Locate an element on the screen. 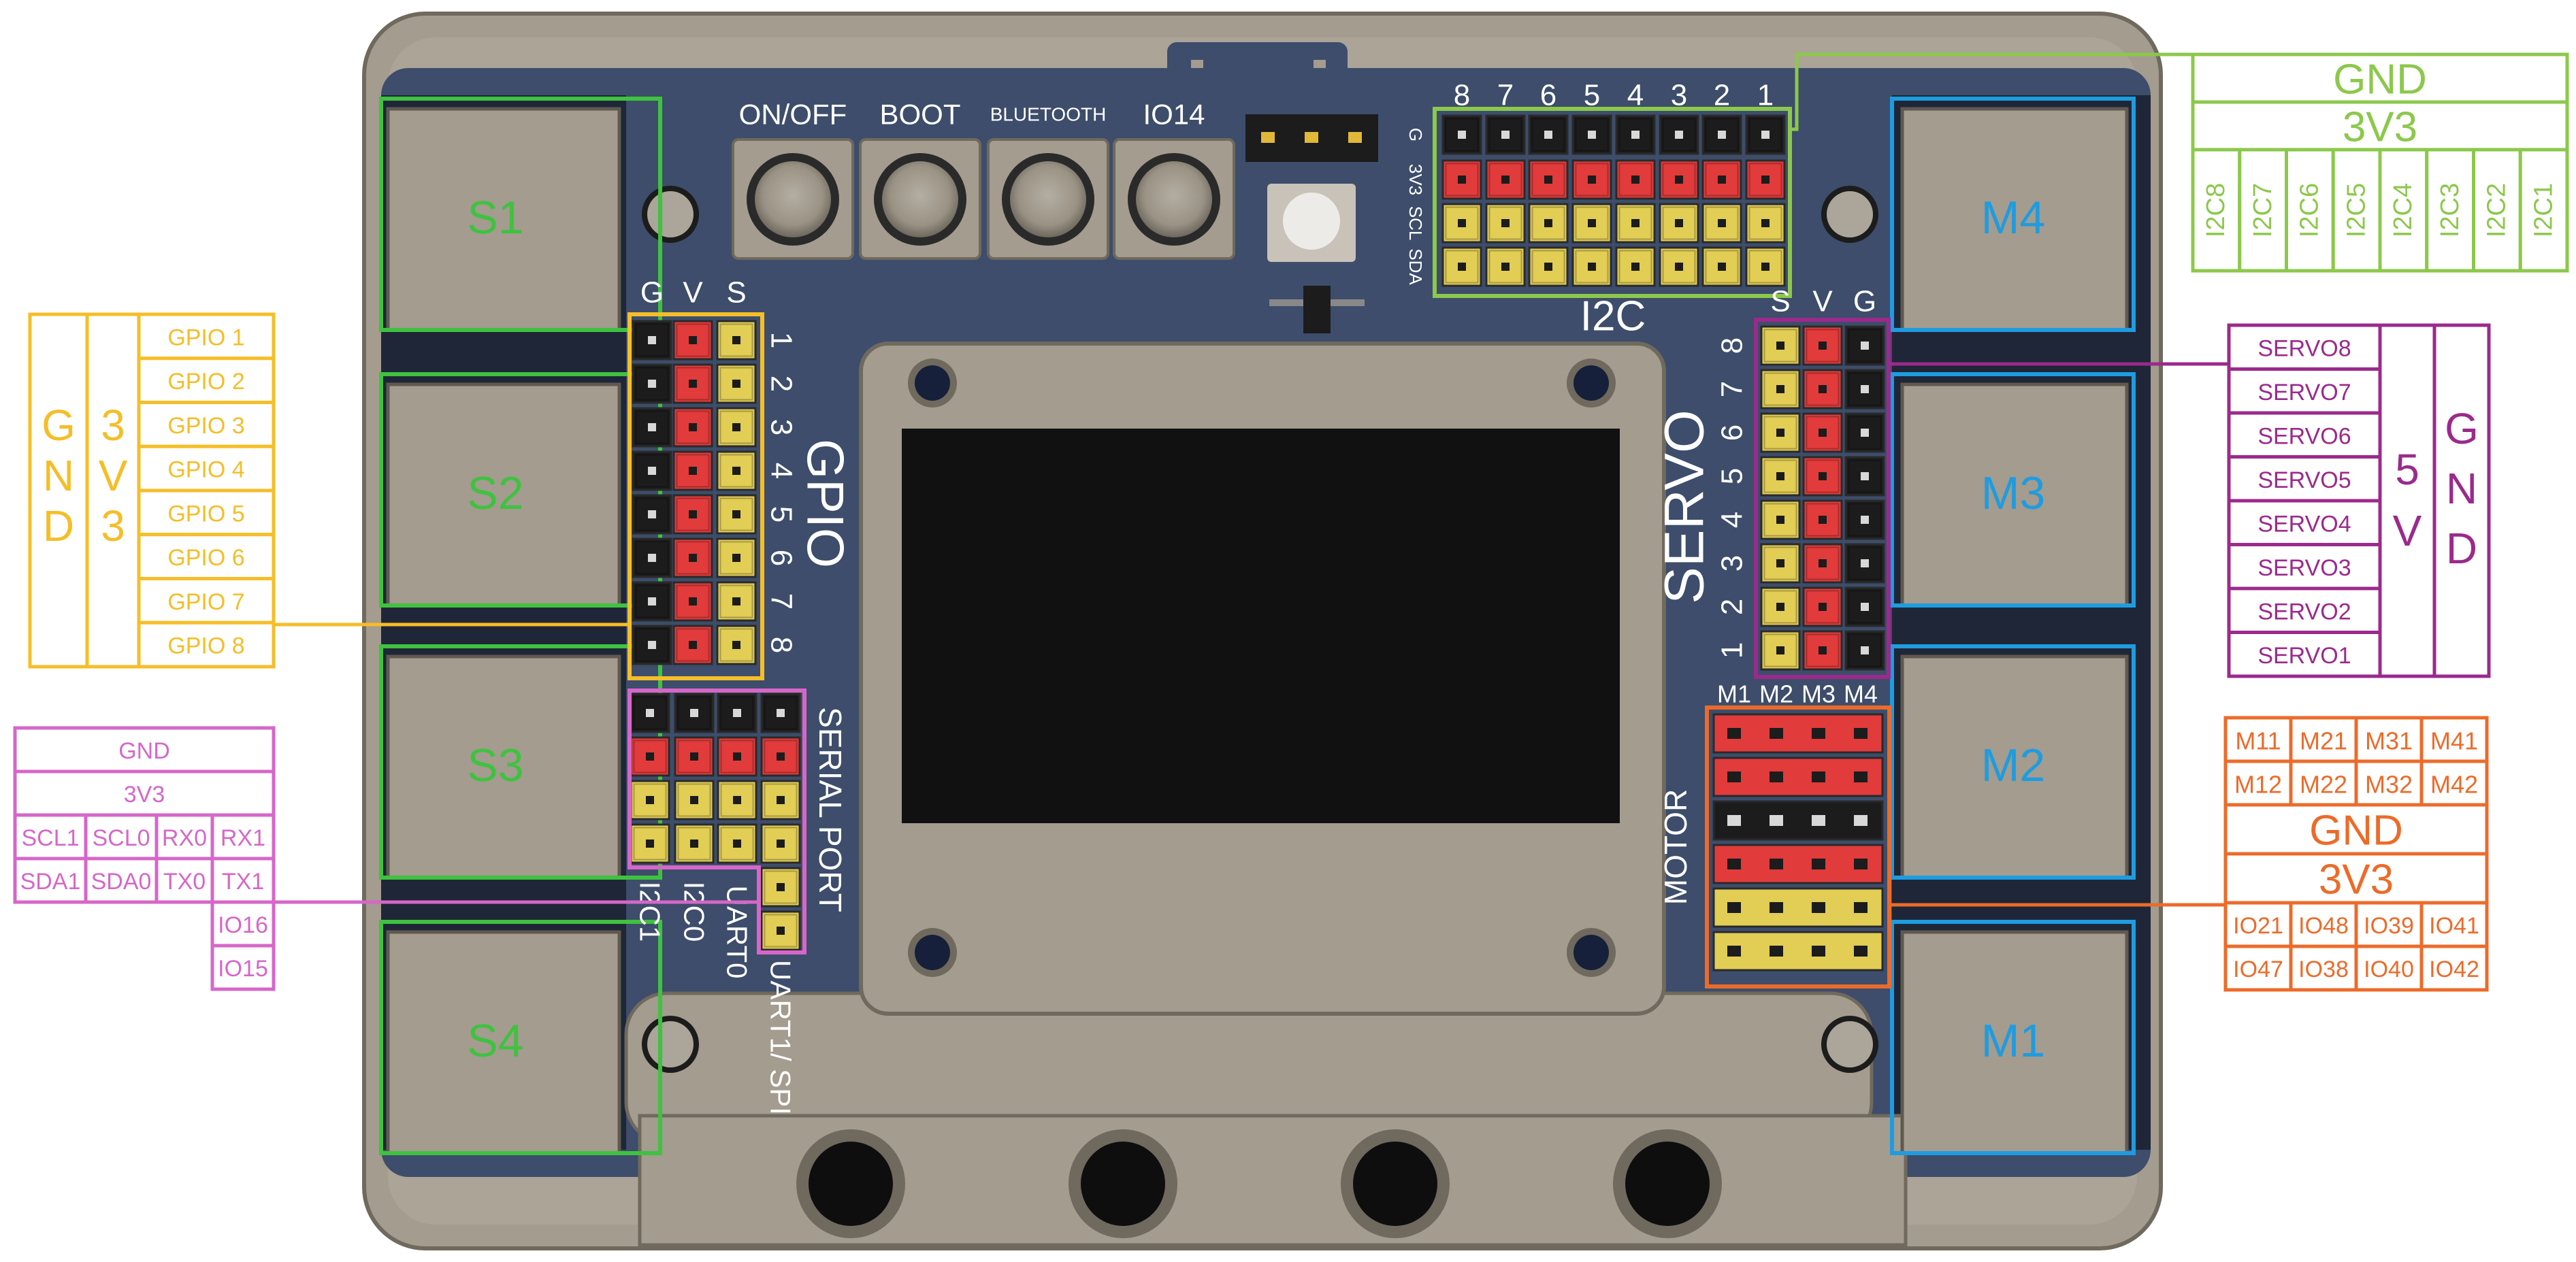 Image resolution: width=2576 pixels, height=1262 pixels. i2c-legend-3v3-text: 3V3 is located at coordinates (2380, 128).